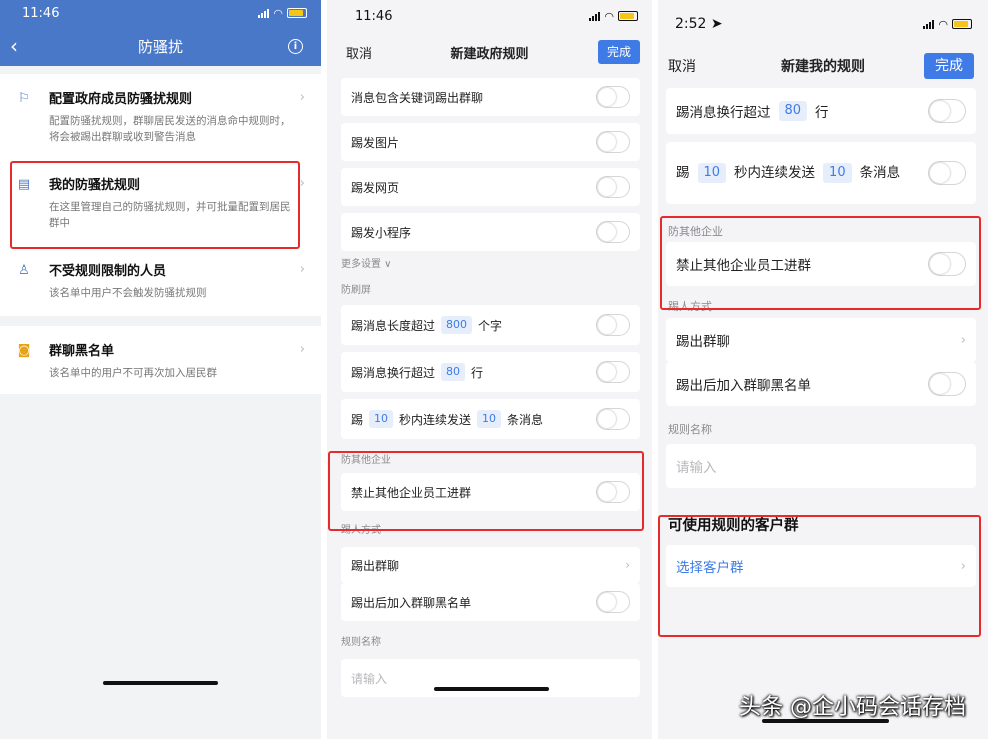  I want to click on row-label: 踢发小程序, so click(381, 232).